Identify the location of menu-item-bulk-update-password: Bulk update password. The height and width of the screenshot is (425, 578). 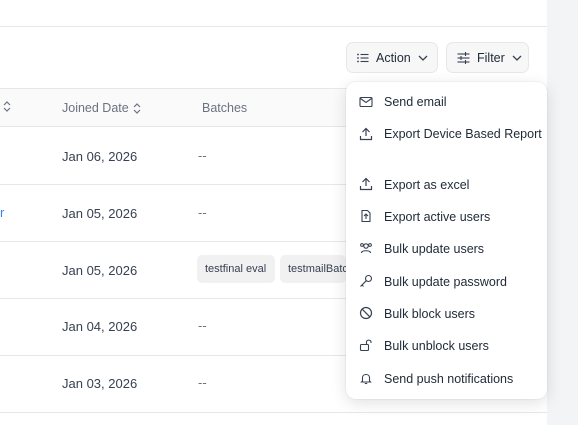
(446, 283).